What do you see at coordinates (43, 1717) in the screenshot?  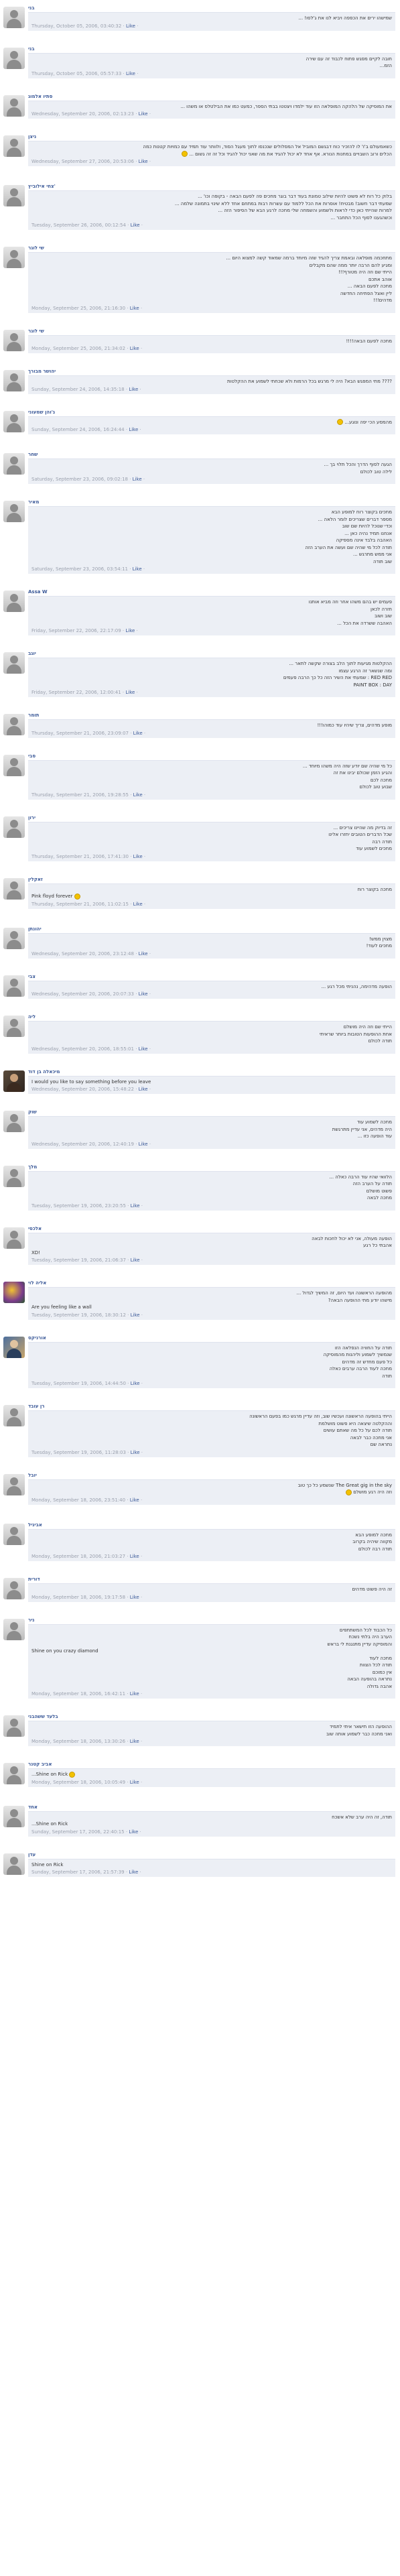 I see `comment-author-link: בלעד ששהבני` at bounding box center [43, 1717].